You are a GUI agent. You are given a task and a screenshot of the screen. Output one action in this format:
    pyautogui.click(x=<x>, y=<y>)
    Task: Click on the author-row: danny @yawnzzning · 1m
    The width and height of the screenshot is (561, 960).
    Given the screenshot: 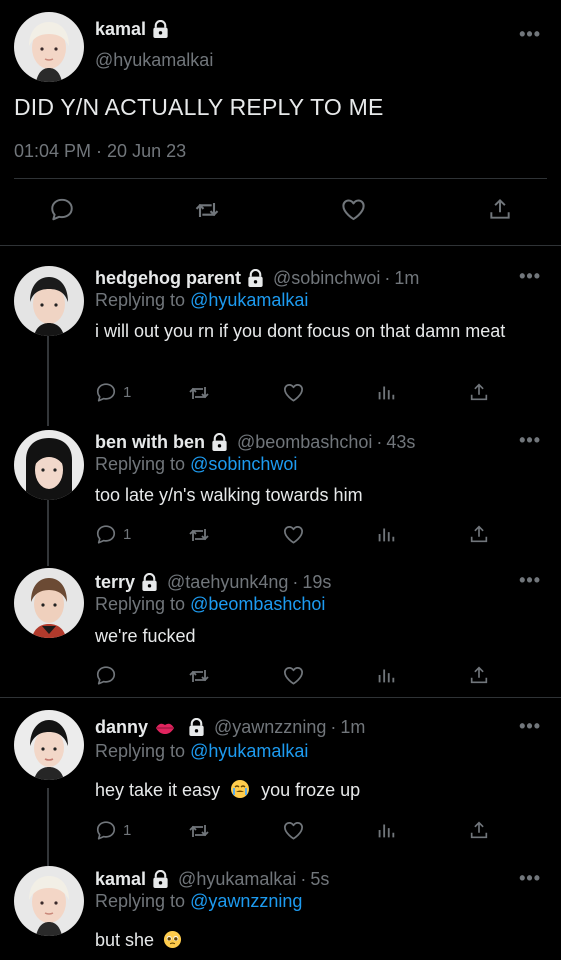 What is the action you would take?
    pyautogui.click(x=230, y=727)
    